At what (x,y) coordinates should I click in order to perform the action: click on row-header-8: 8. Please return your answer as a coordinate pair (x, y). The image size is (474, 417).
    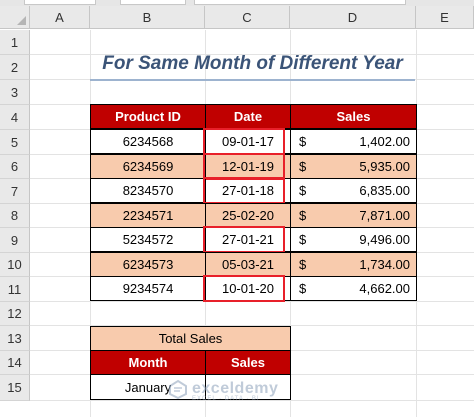
    Looking at the image, I should click on (15, 216).